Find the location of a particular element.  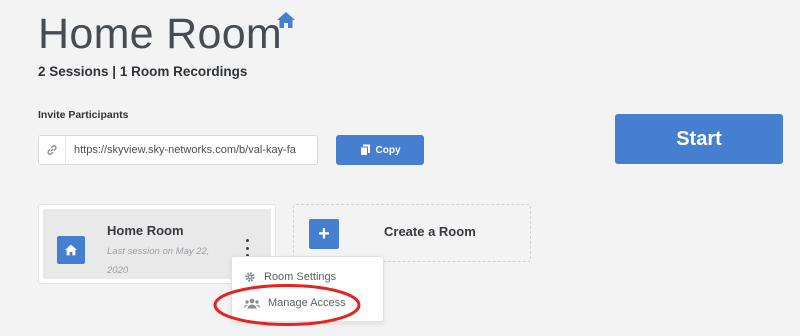

room-stats: 2 Sessions | 1 Room Recordings is located at coordinates (143, 71).